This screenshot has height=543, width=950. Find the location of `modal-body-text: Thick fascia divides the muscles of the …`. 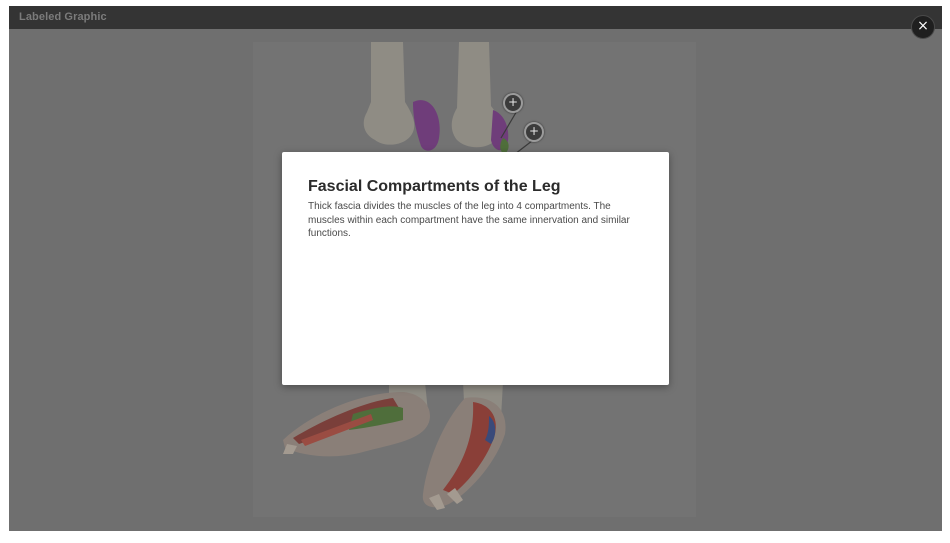

modal-body-text: Thick fascia divides the muscles of the … is located at coordinates (469, 220).